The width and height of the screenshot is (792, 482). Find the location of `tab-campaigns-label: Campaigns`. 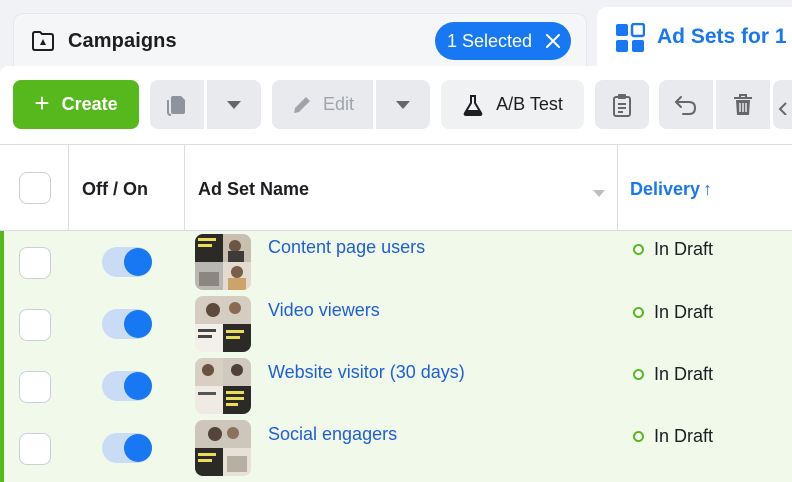

tab-campaigns-label: Campaigns is located at coordinates (122, 41).